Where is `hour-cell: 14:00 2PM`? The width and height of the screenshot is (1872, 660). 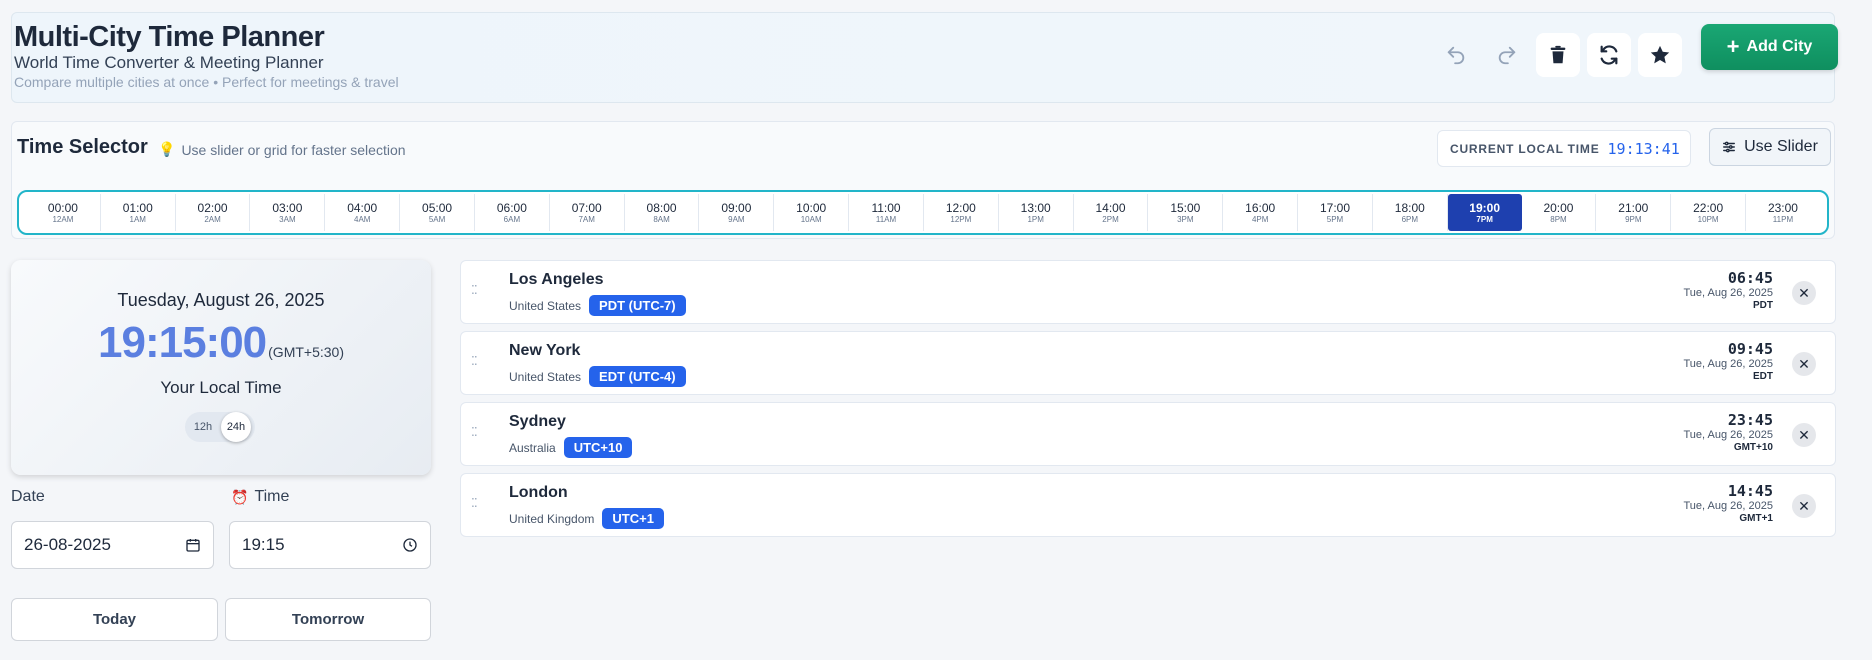
hour-cell: 14:00 2PM is located at coordinates (1111, 212).